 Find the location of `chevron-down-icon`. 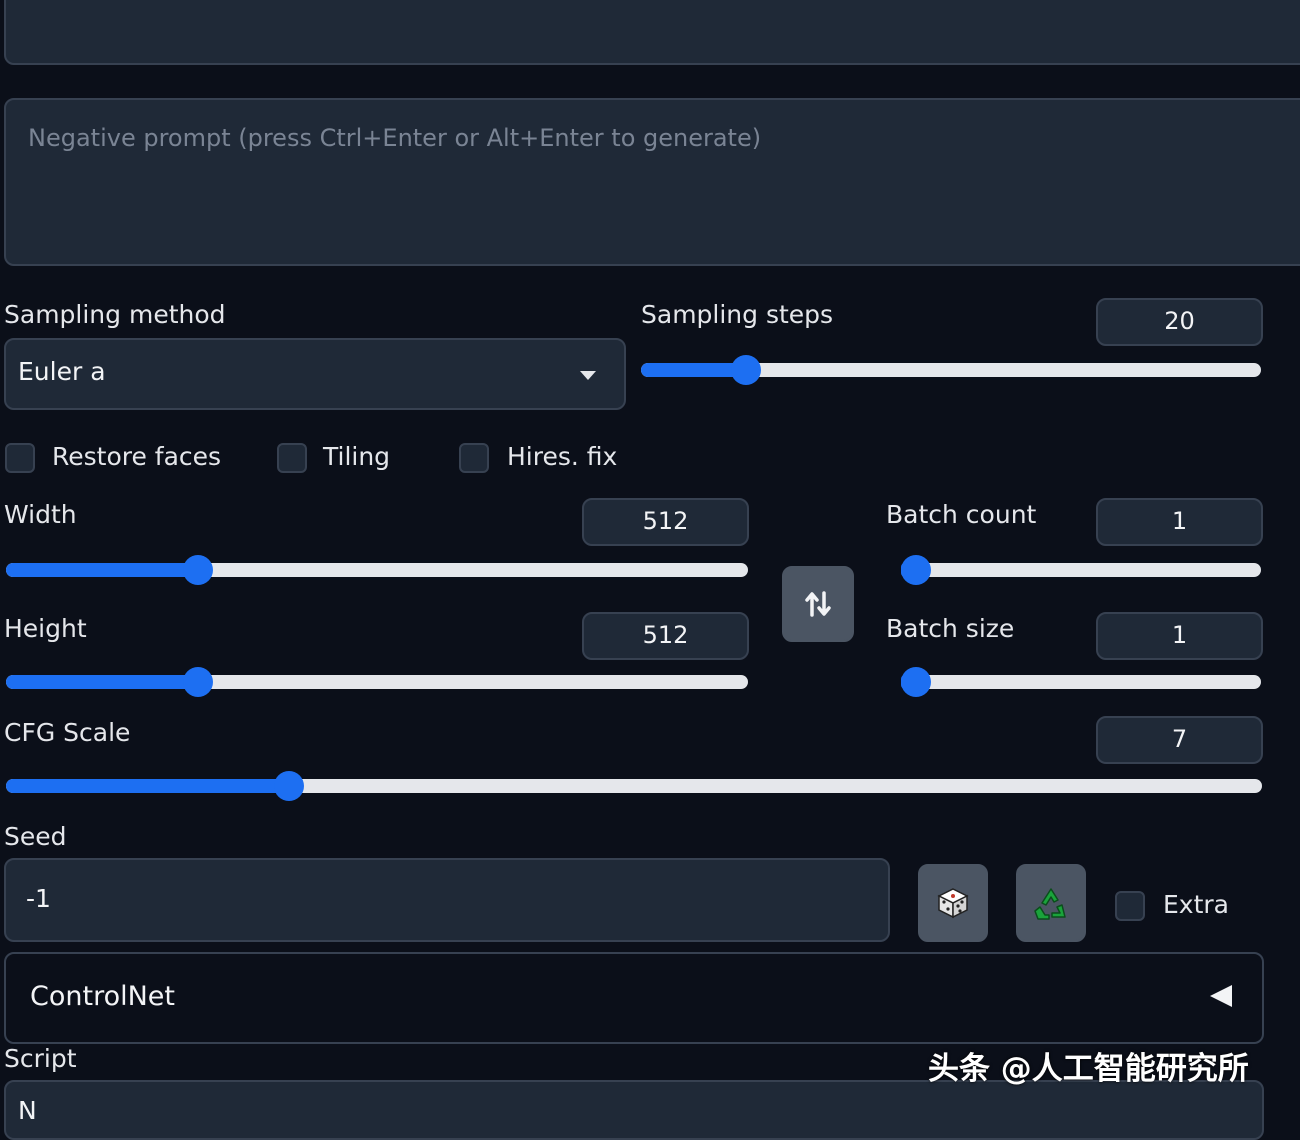

chevron-down-icon is located at coordinates (588, 375).